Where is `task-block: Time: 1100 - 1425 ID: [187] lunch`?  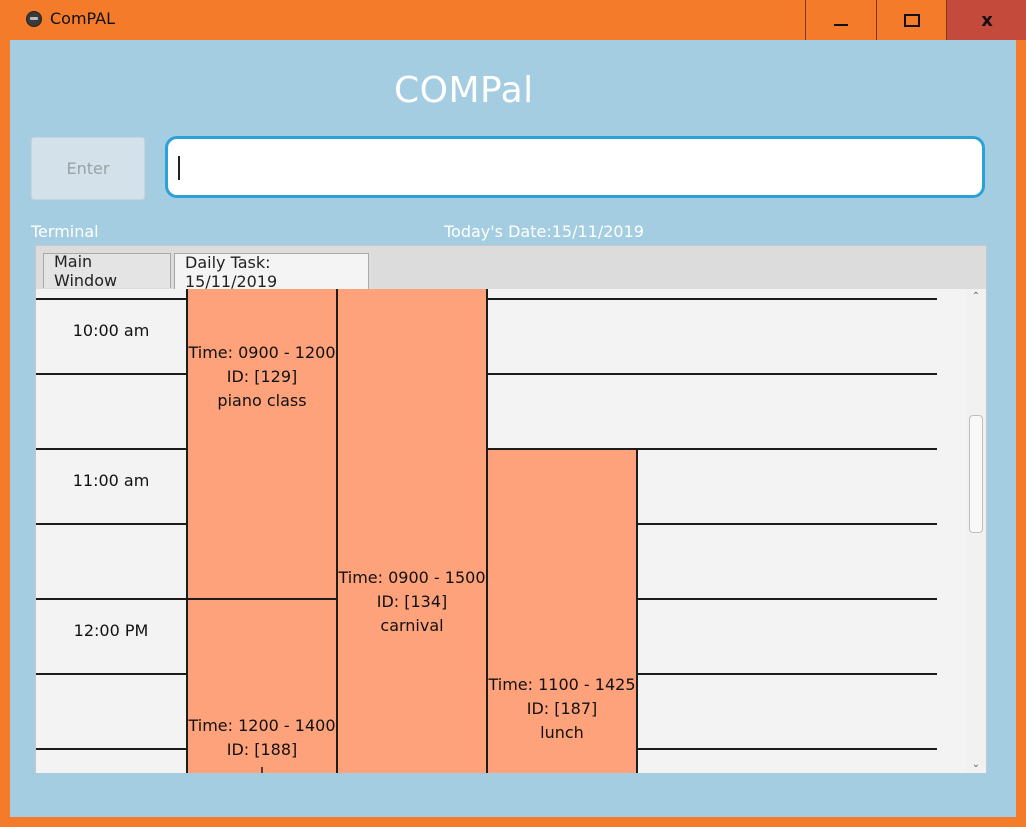 task-block: Time: 1100 - 1425 ID: [187] lunch is located at coordinates (562, 610).